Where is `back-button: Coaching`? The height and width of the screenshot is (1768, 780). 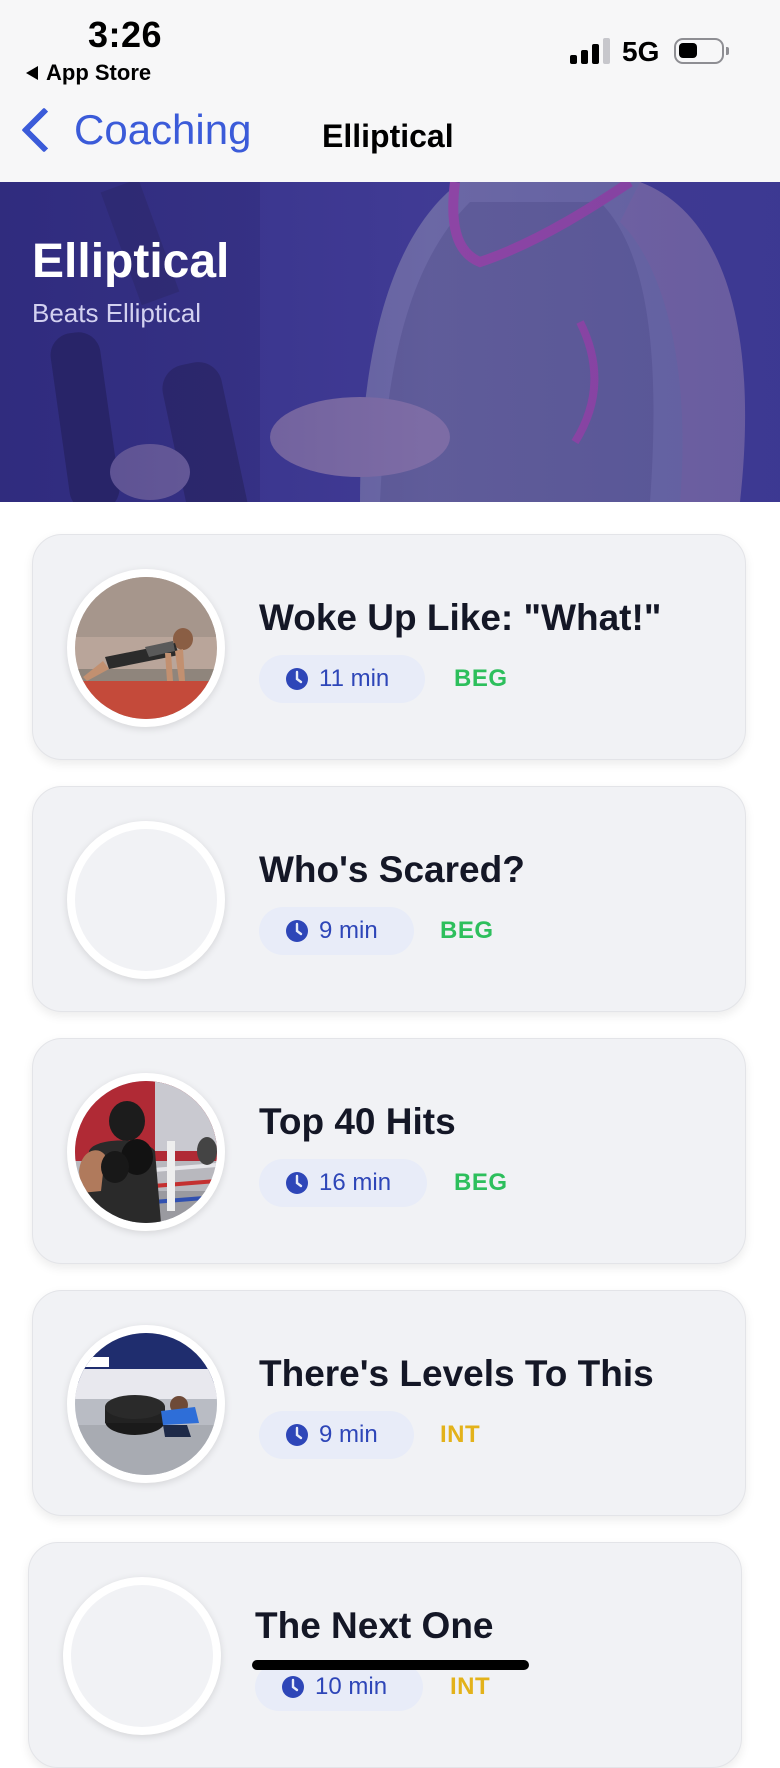 back-button: Coaching is located at coordinates (133, 130).